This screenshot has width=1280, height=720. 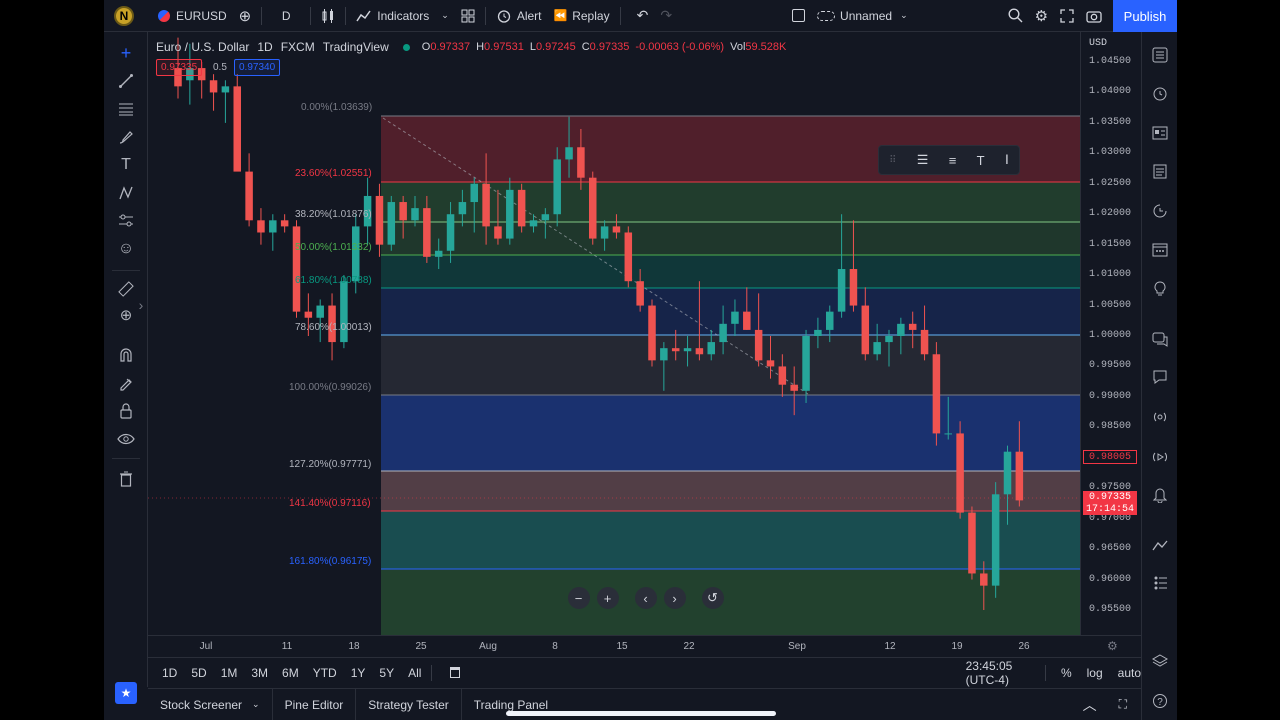 What do you see at coordinates (1098, 43) in the screenshot?
I see `currency-selector: USD` at bounding box center [1098, 43].